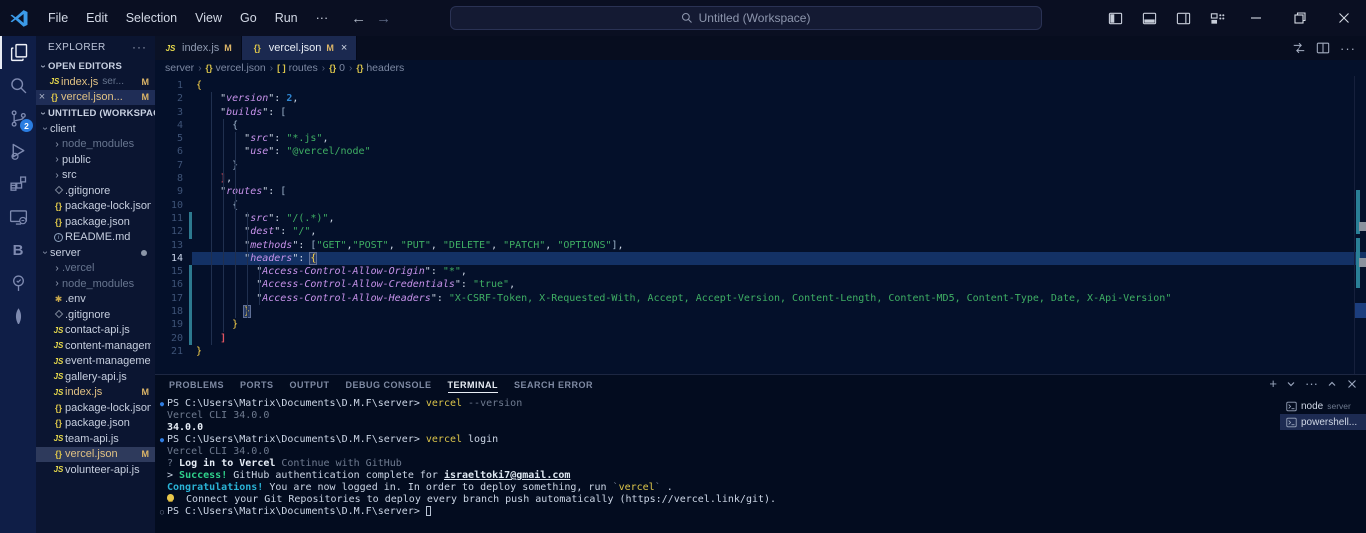 This screenshot has width=1366, height=533. I want to click on code-line: 15 "Access-Control-Allow-Origin": "*",, so click(760, 272).